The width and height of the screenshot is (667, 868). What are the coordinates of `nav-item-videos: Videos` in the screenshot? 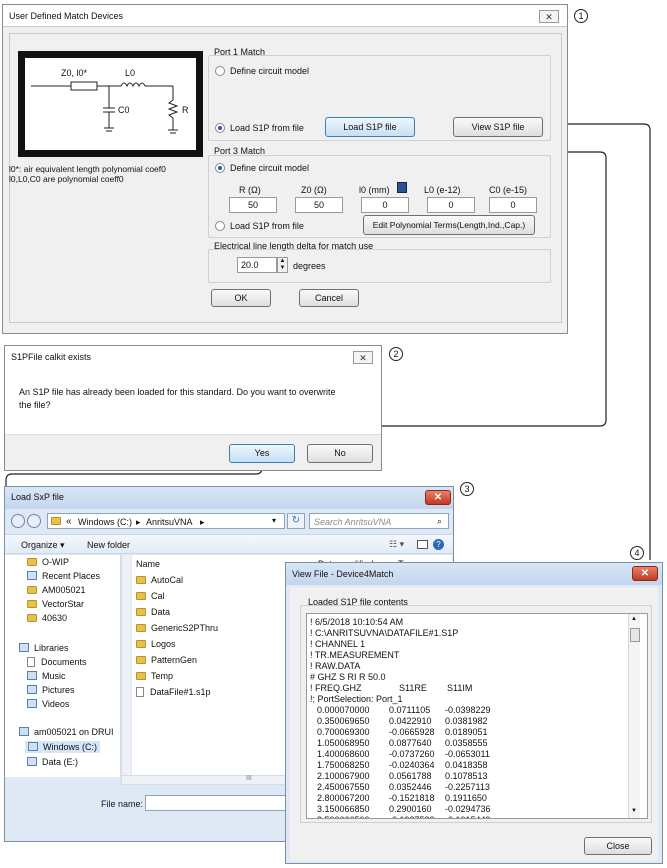 It's located at (48, 704).